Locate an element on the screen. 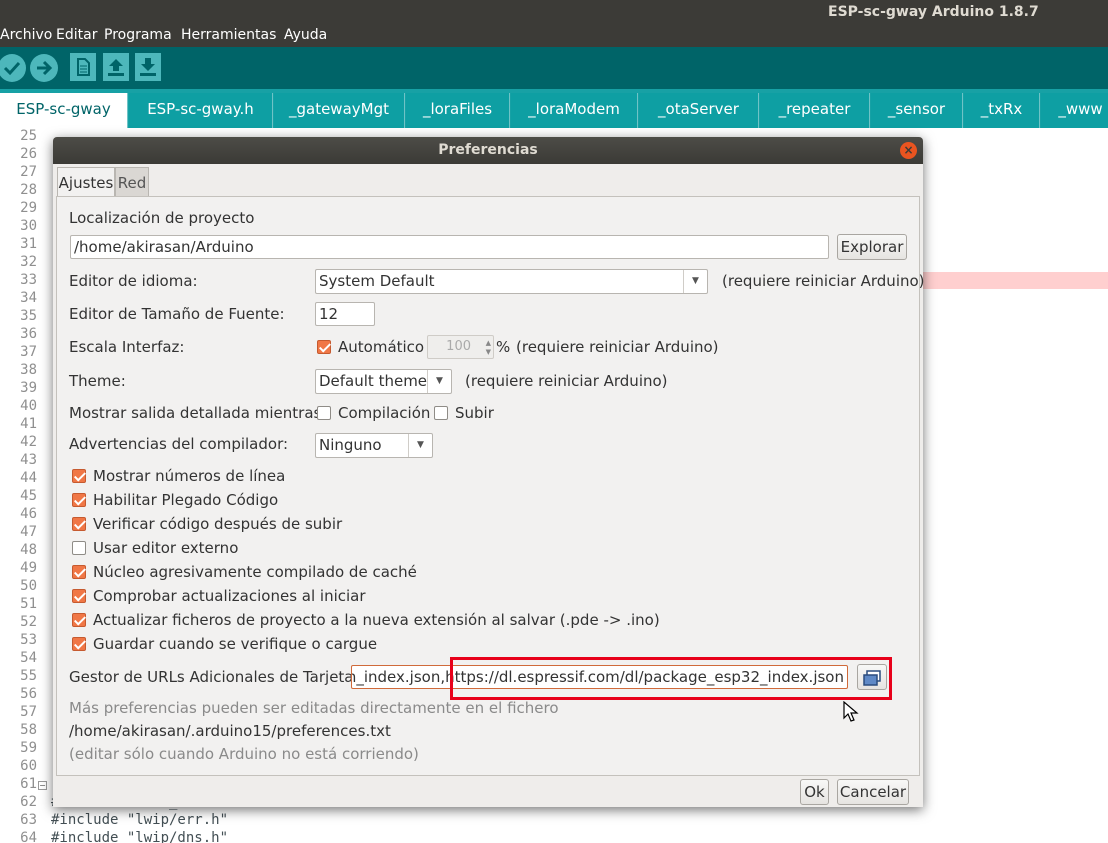  tab-lora-modem: _loraModem is located at coordinates (574, 110).